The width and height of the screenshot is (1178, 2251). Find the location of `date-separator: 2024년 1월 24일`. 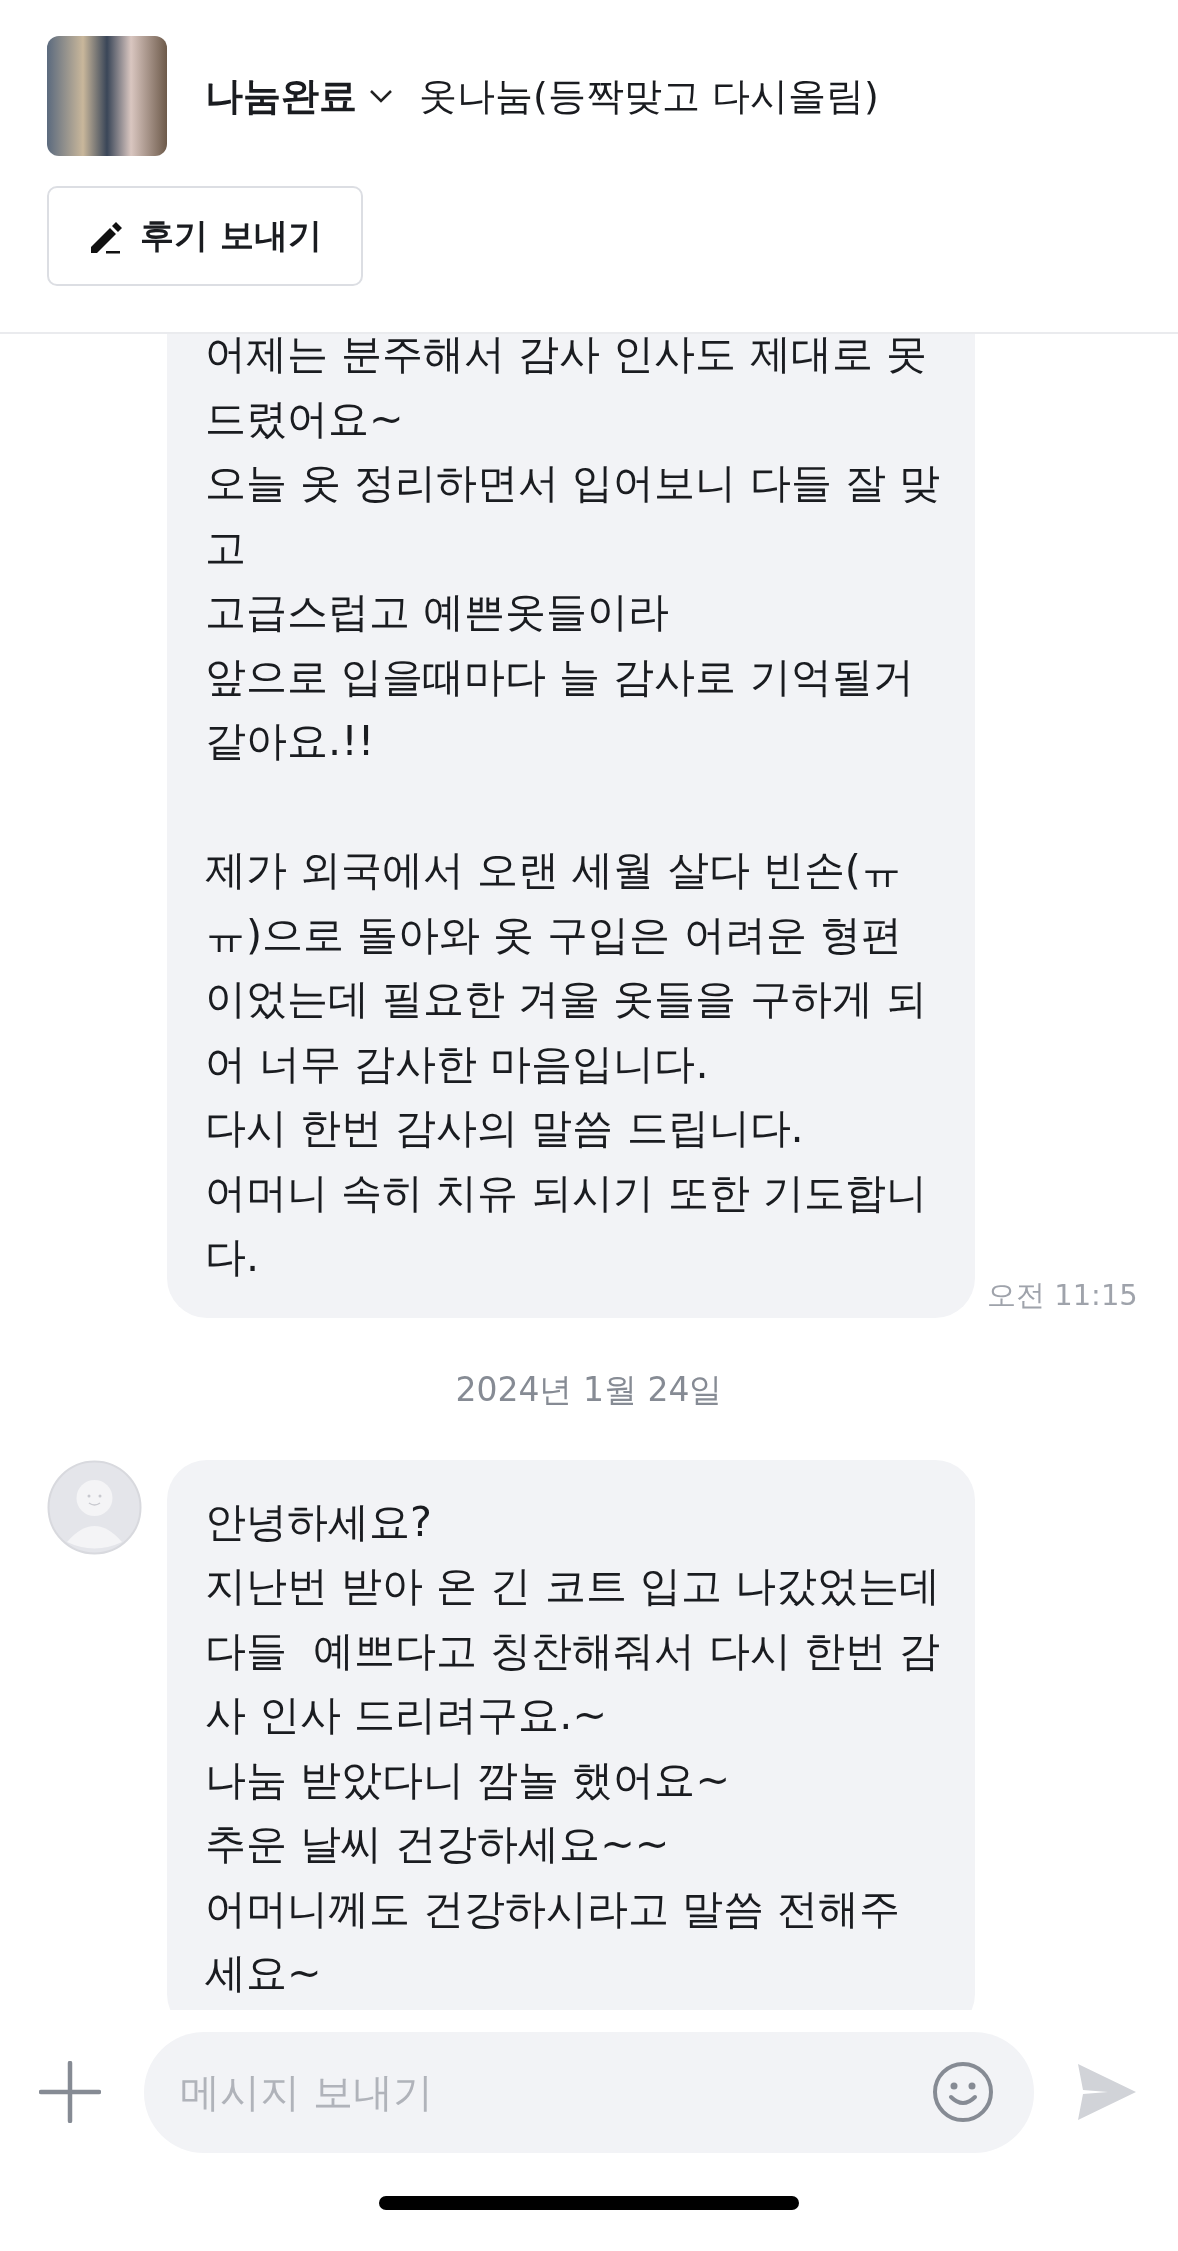

date-separator: 2024년 1월 24일 is located at coordinates (589, 1389).